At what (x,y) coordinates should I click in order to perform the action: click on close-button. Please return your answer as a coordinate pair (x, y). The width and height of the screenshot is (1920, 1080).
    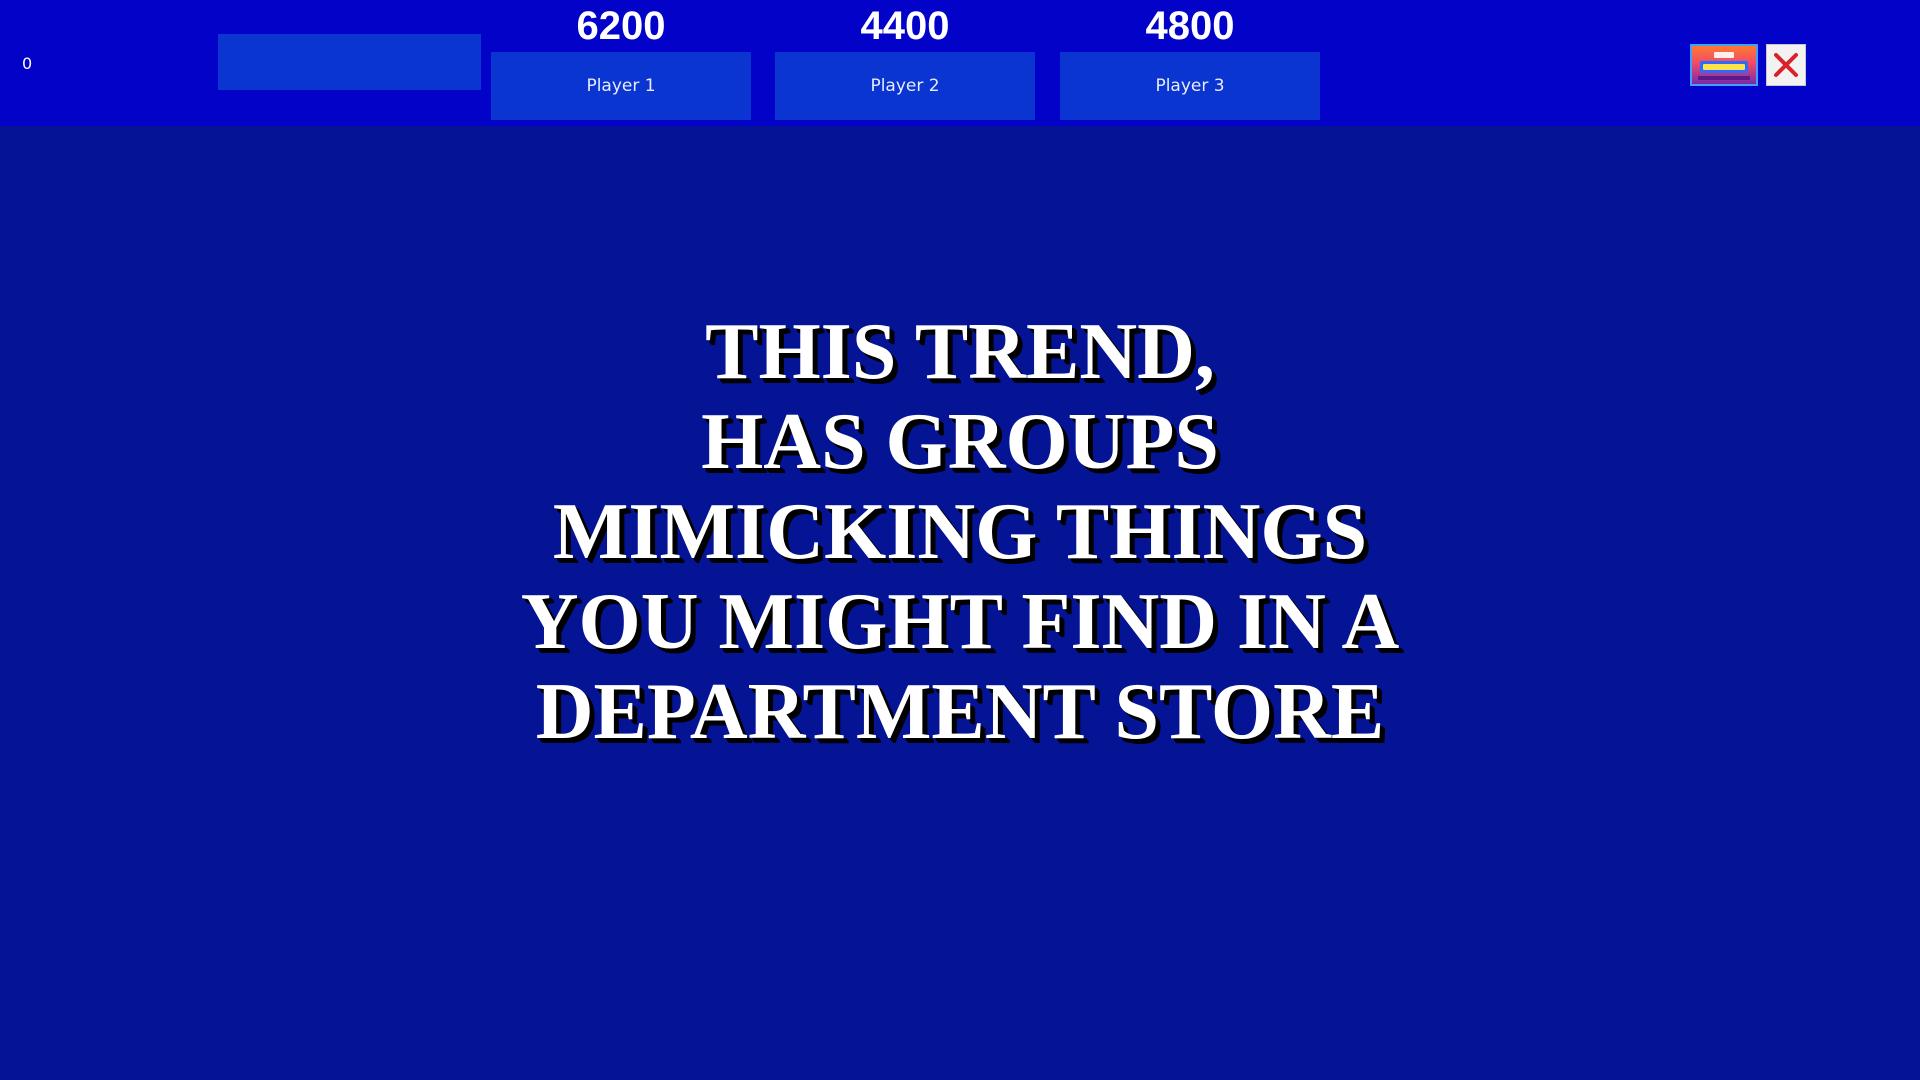
    Looking at the image, I should click on (1786, 65).